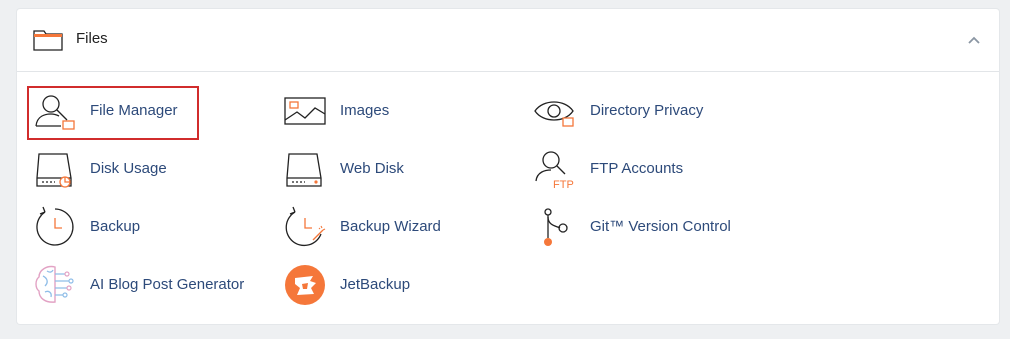 The image size is (1010, 339). Describe the element at coordinates (647, 110) in the screenshot. I see `item-label: Directory Privacy` at that location.